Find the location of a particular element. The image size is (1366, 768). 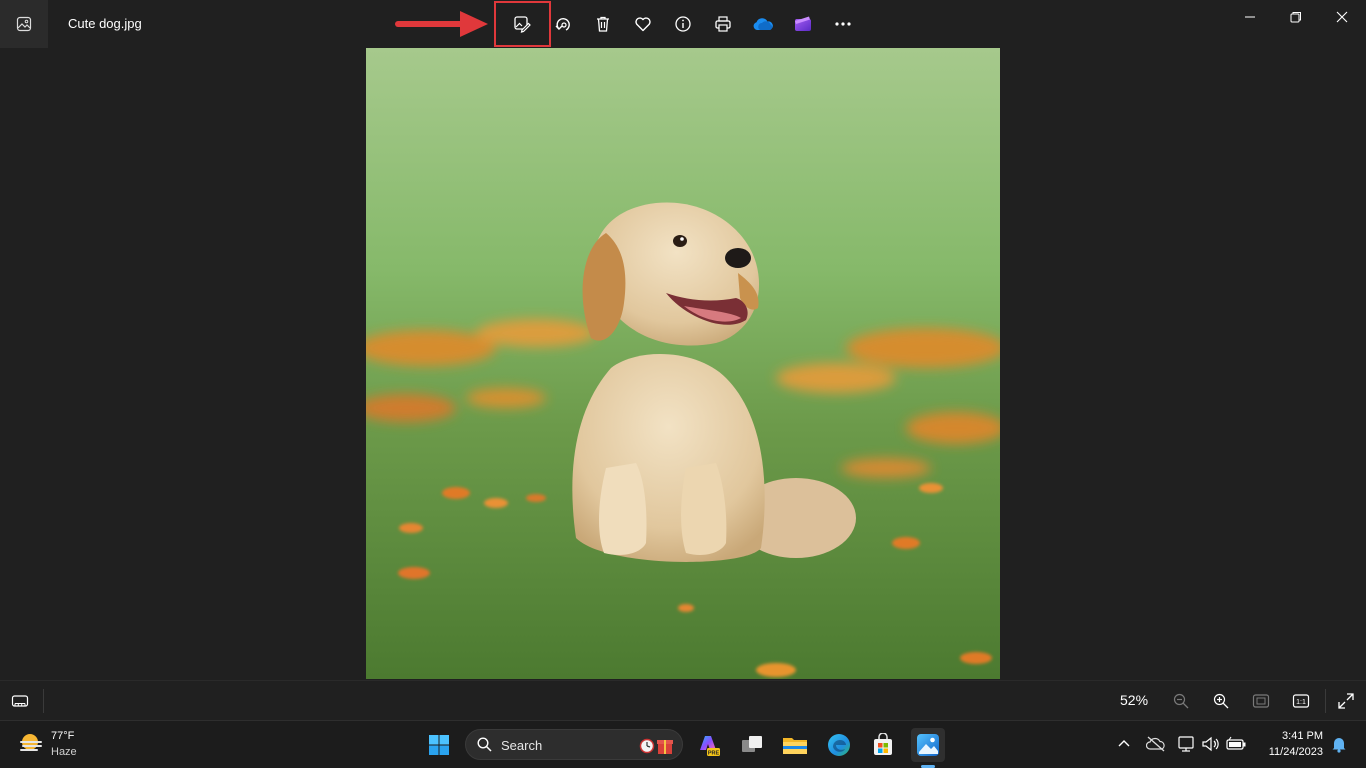

zoom-in-button is located at coordinates (1221, 701).